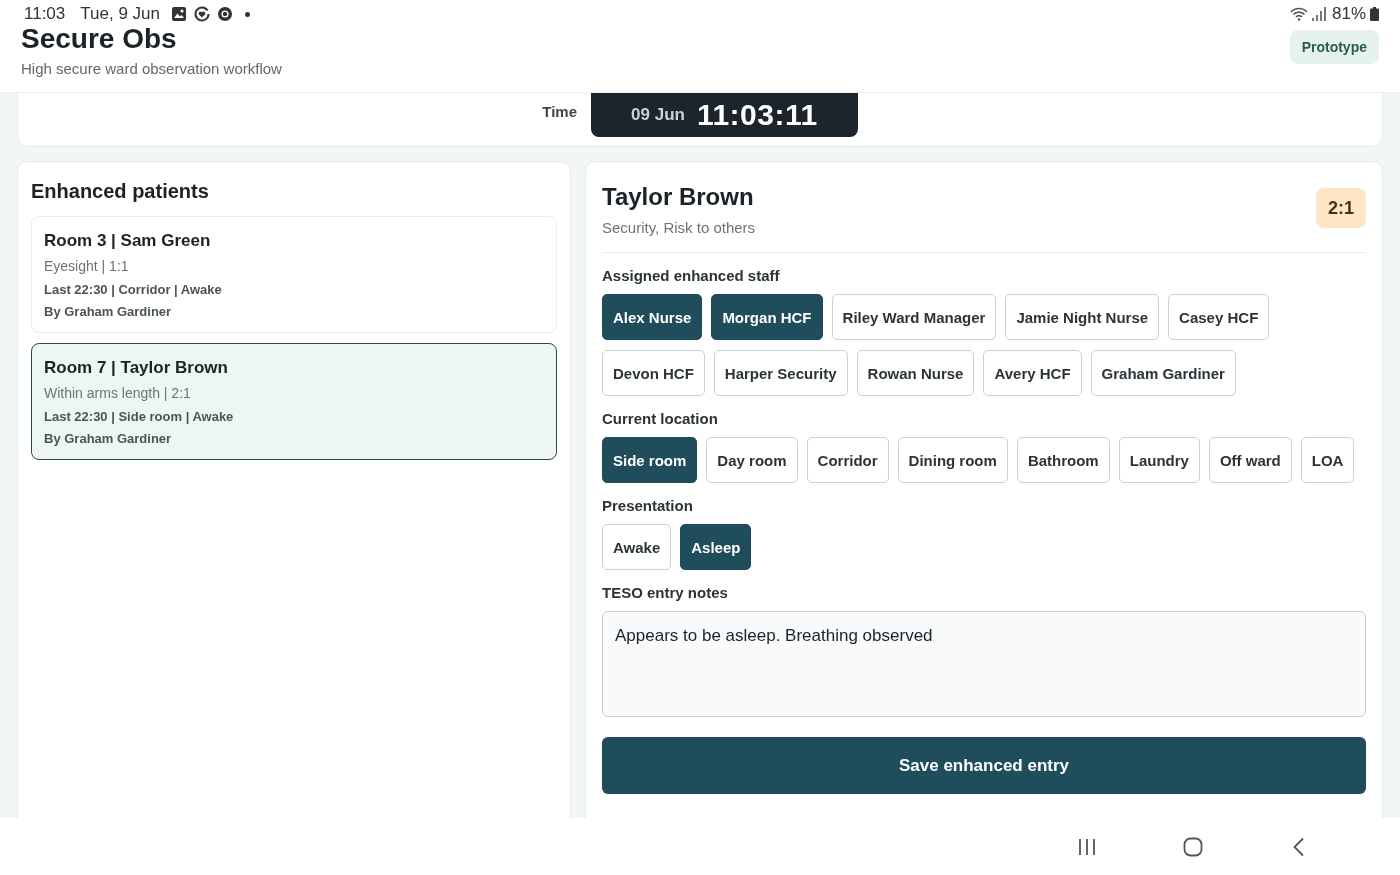 This screenshot has height=875, width=1400. I want to click on panel-title: Enhanced patients, so click(120, 191).